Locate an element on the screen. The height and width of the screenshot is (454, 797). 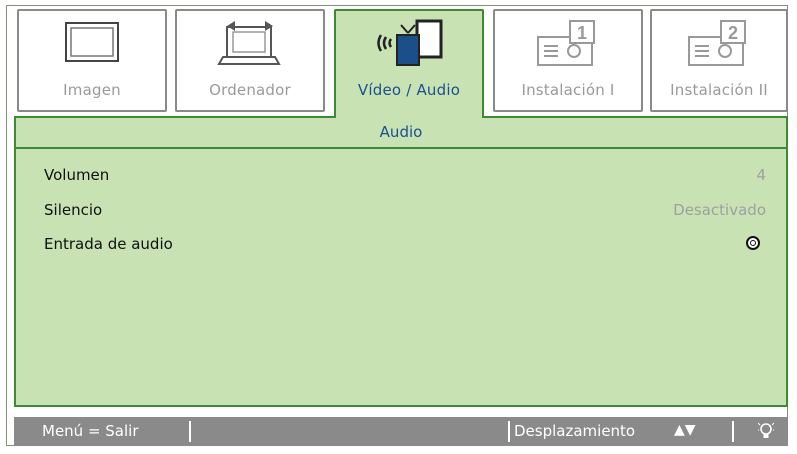
tab-label: Instalación I is located at coordinates (568, 90).